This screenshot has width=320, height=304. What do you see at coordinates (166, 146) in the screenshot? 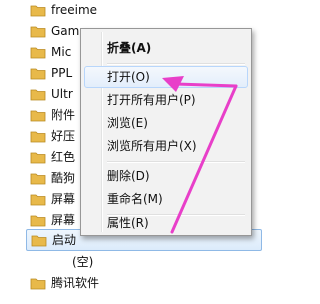
I see `menu-item-explore-all-users: 浏览所有用户(X)` at bounding box center [166, 146].